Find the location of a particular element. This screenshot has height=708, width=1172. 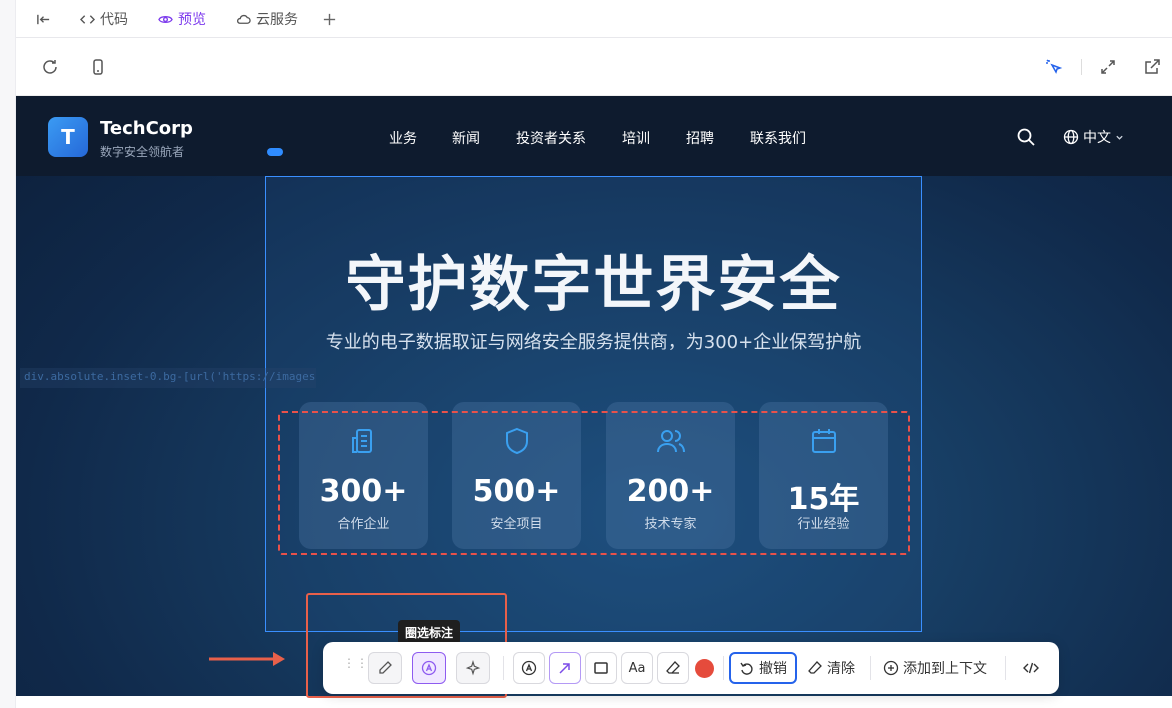

arrow-icon is located at coordinates (564, 668).